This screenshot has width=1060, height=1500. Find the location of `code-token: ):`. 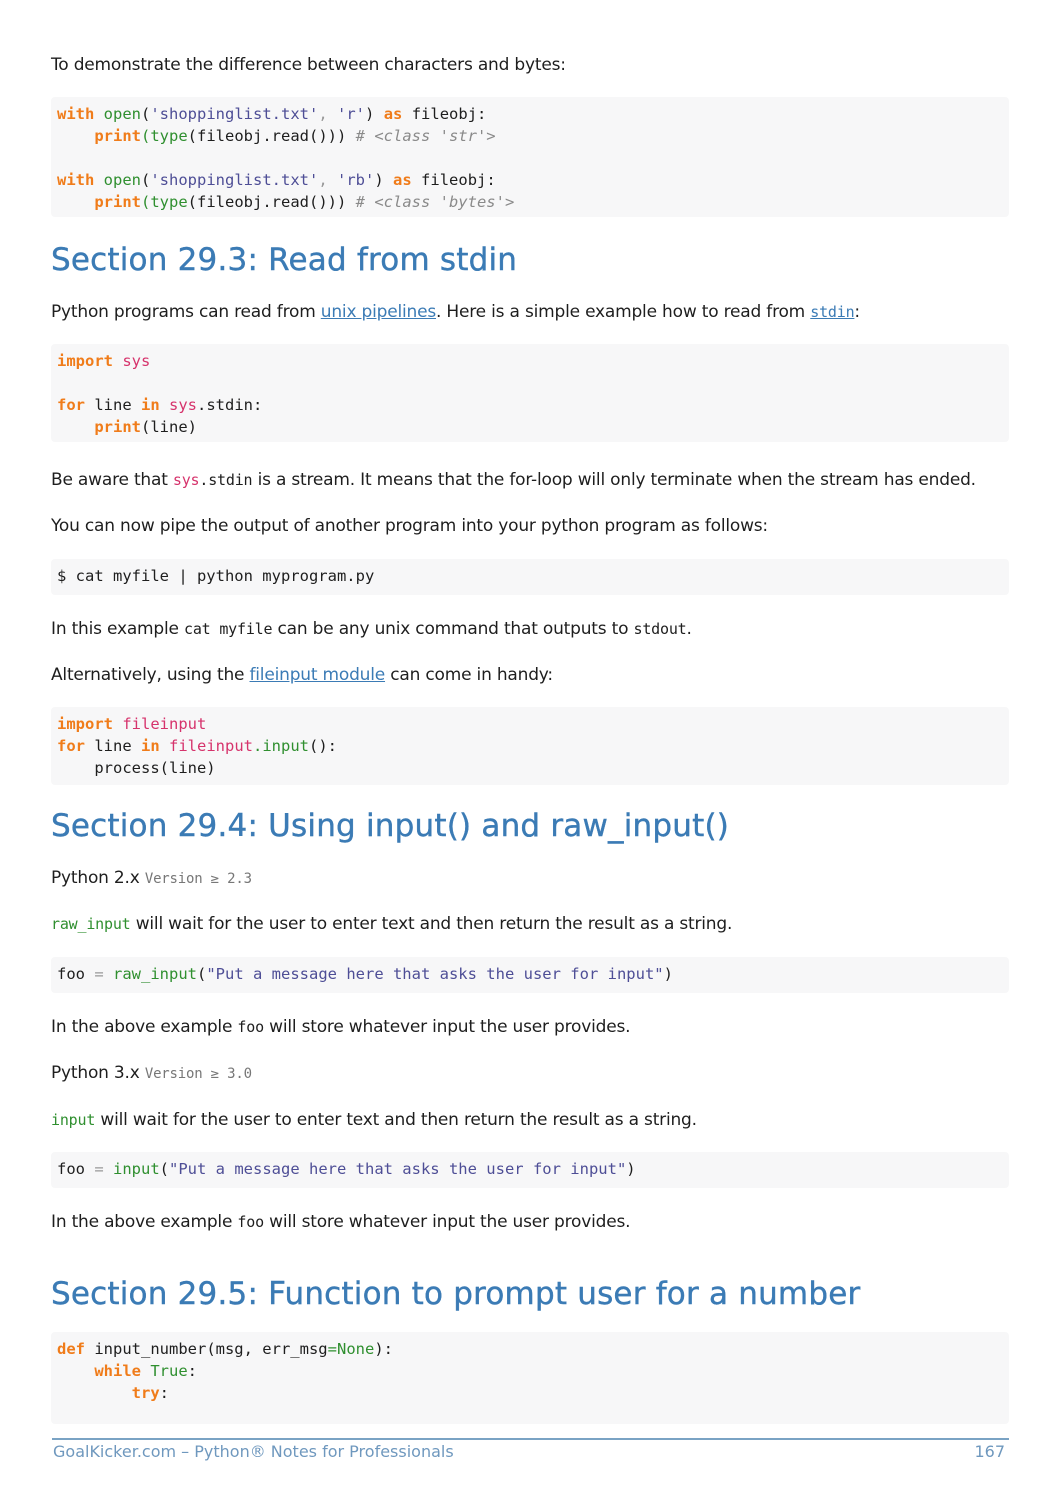

code-token: ): is located at coordinates (383, 1349).